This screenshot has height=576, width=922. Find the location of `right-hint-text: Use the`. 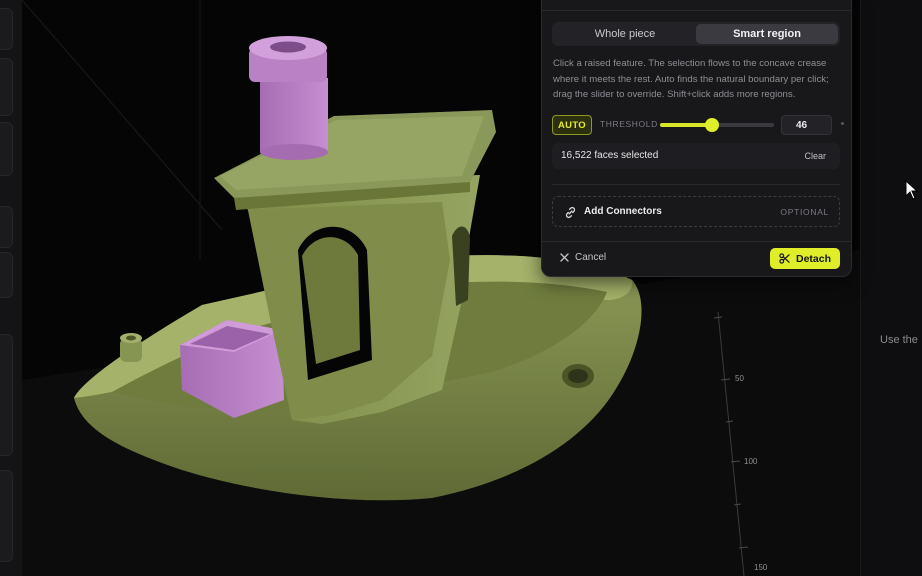

right-hint-text: Use the is located at coordinates (899, 340).